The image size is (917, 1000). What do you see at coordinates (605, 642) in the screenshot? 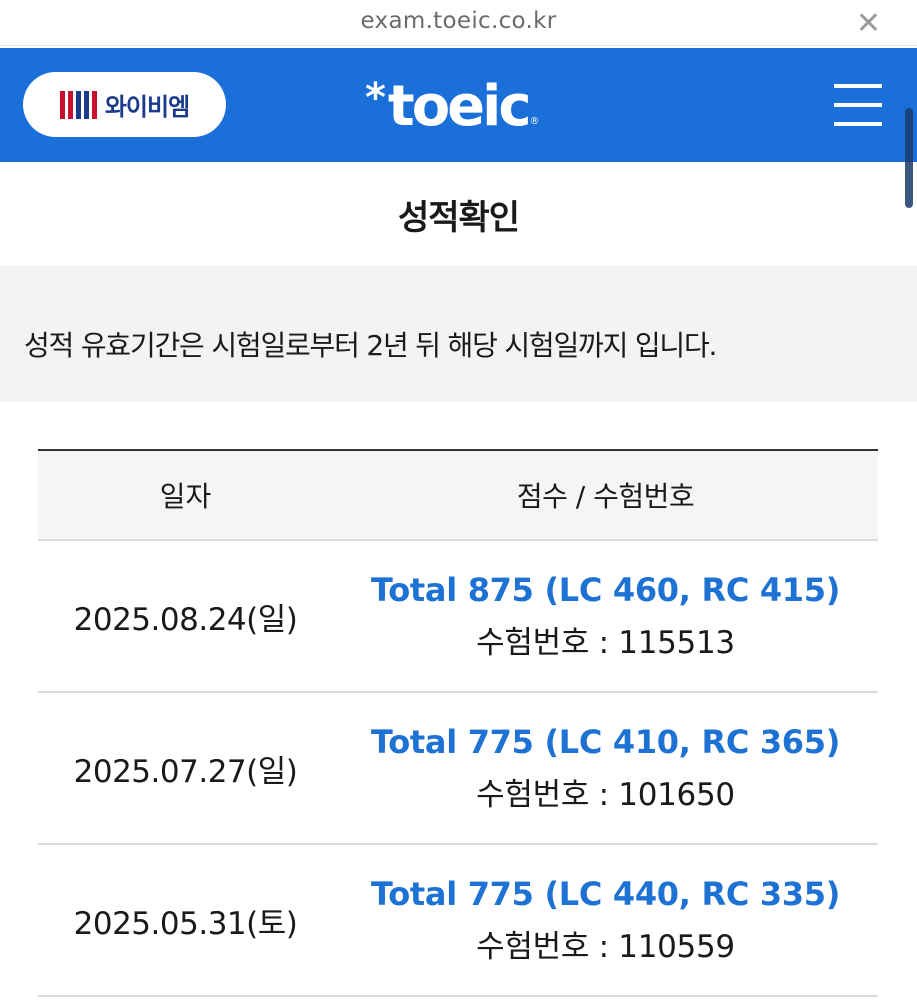
I see `exam-number: 수험번호 : 115513` at bounding box center [605, 642].